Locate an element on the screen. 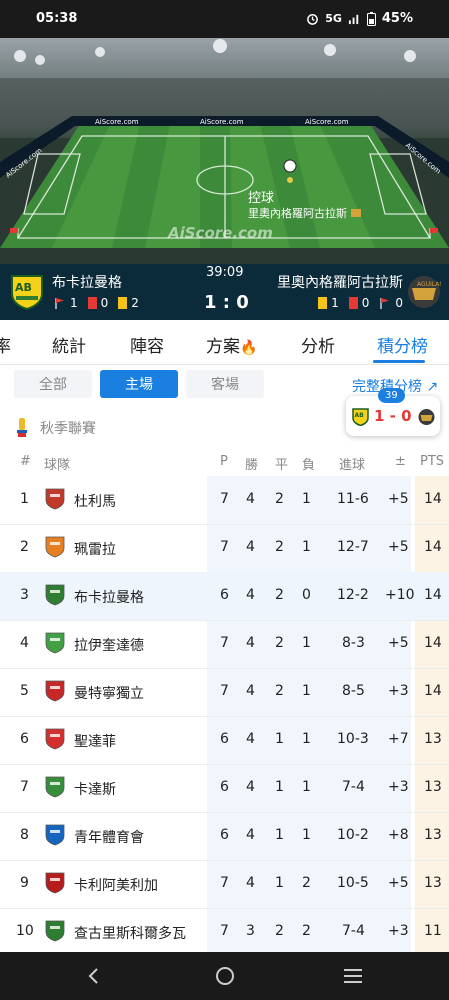 The height and width of the screenshot is (1000, 449). match-score: 1 : 0 is located at coordinates (226, 302).